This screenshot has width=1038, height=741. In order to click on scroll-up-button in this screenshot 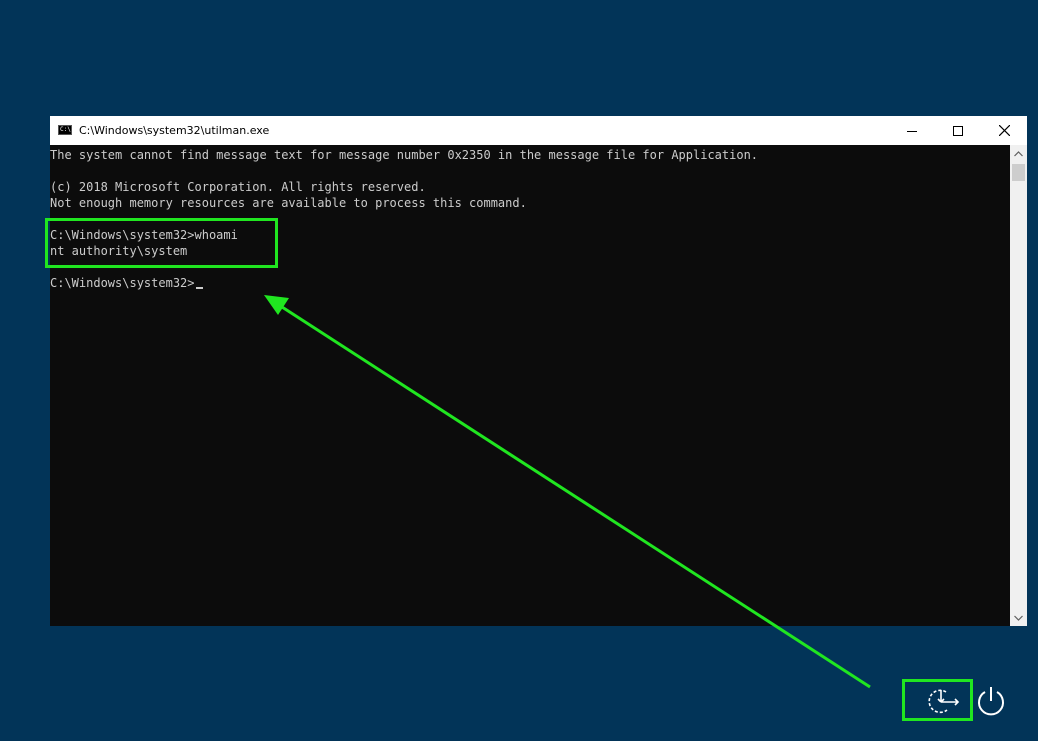, I will do `click(1018, 153)`.